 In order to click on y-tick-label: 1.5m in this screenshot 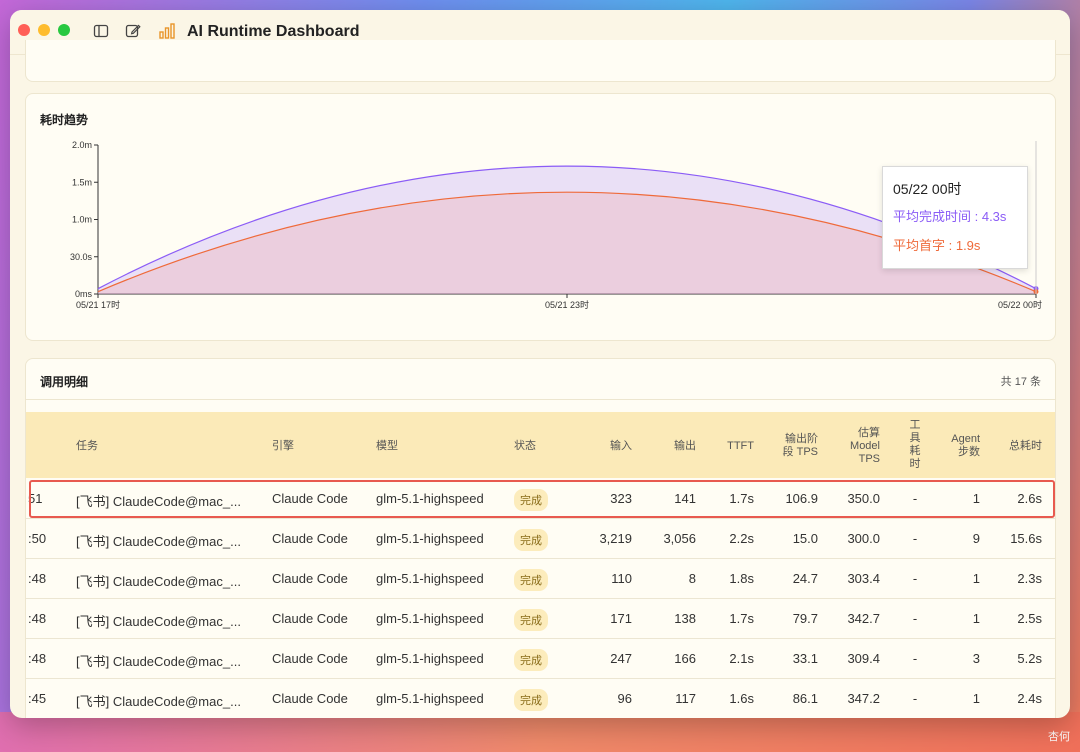, I will do `click(82, 182)`.